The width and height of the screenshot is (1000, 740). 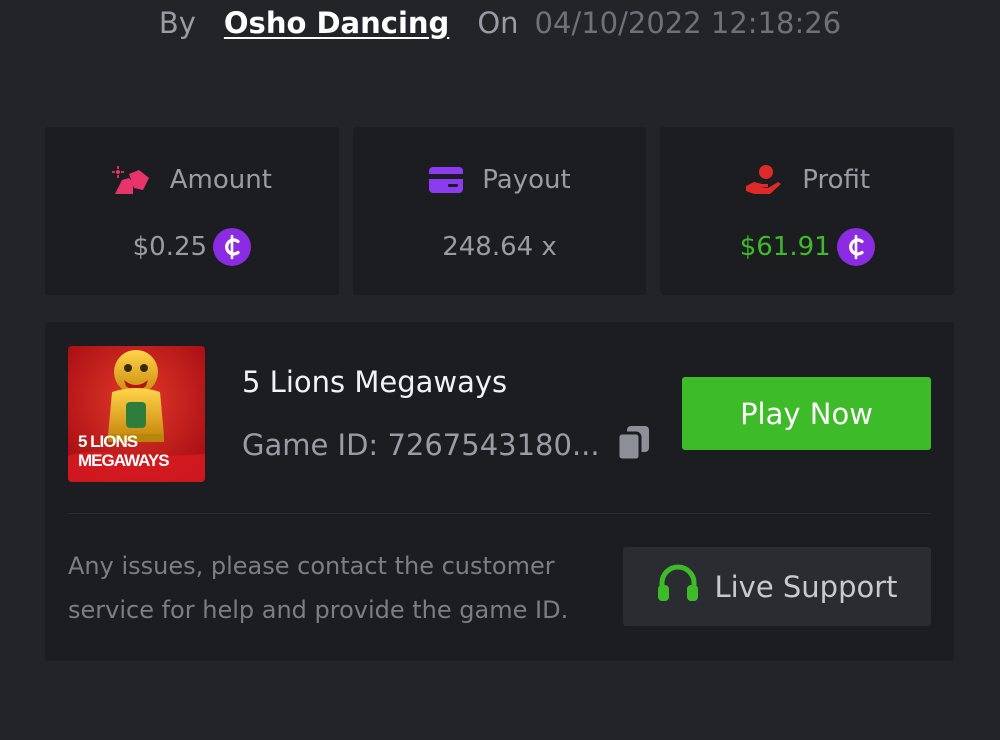 I want to click on game-title: 5 Lions Megaways, so click(x=375, y=382).